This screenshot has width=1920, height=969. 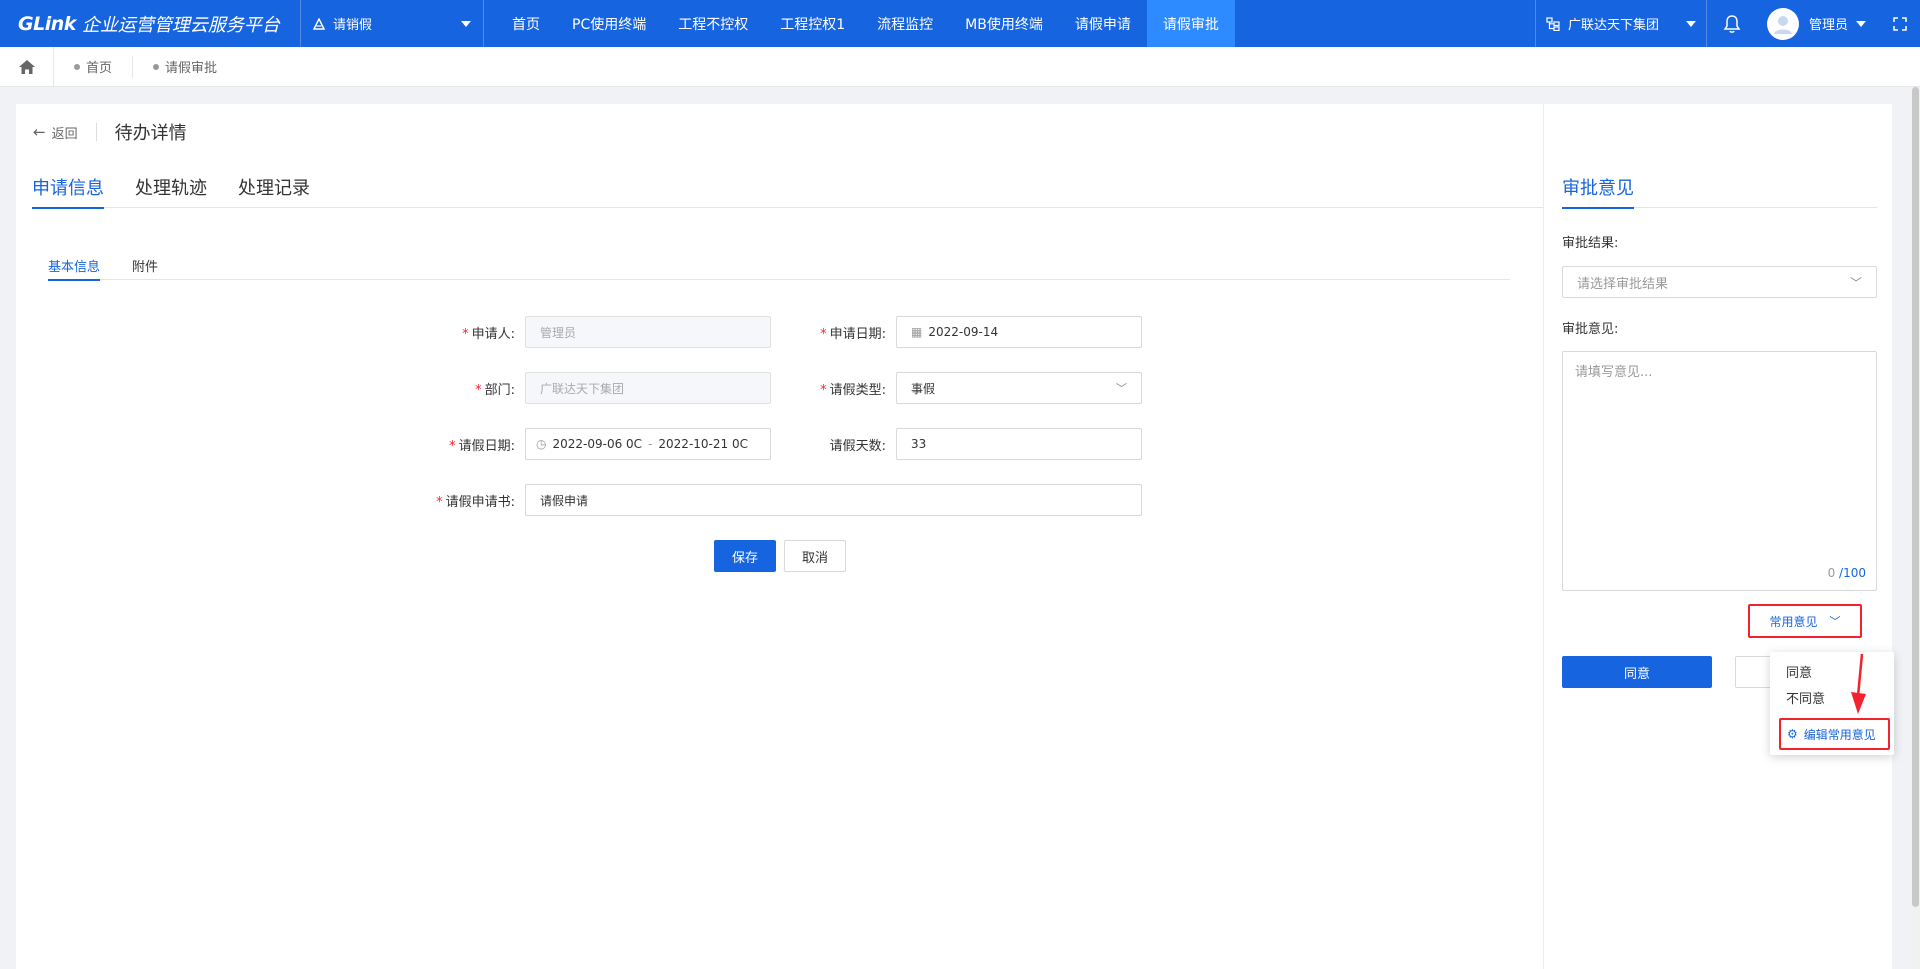 What do you see at coordinates (68, 187) in the screenshot?
I see `tab-application-info: 申请信息` at bounding box center [68, 187].